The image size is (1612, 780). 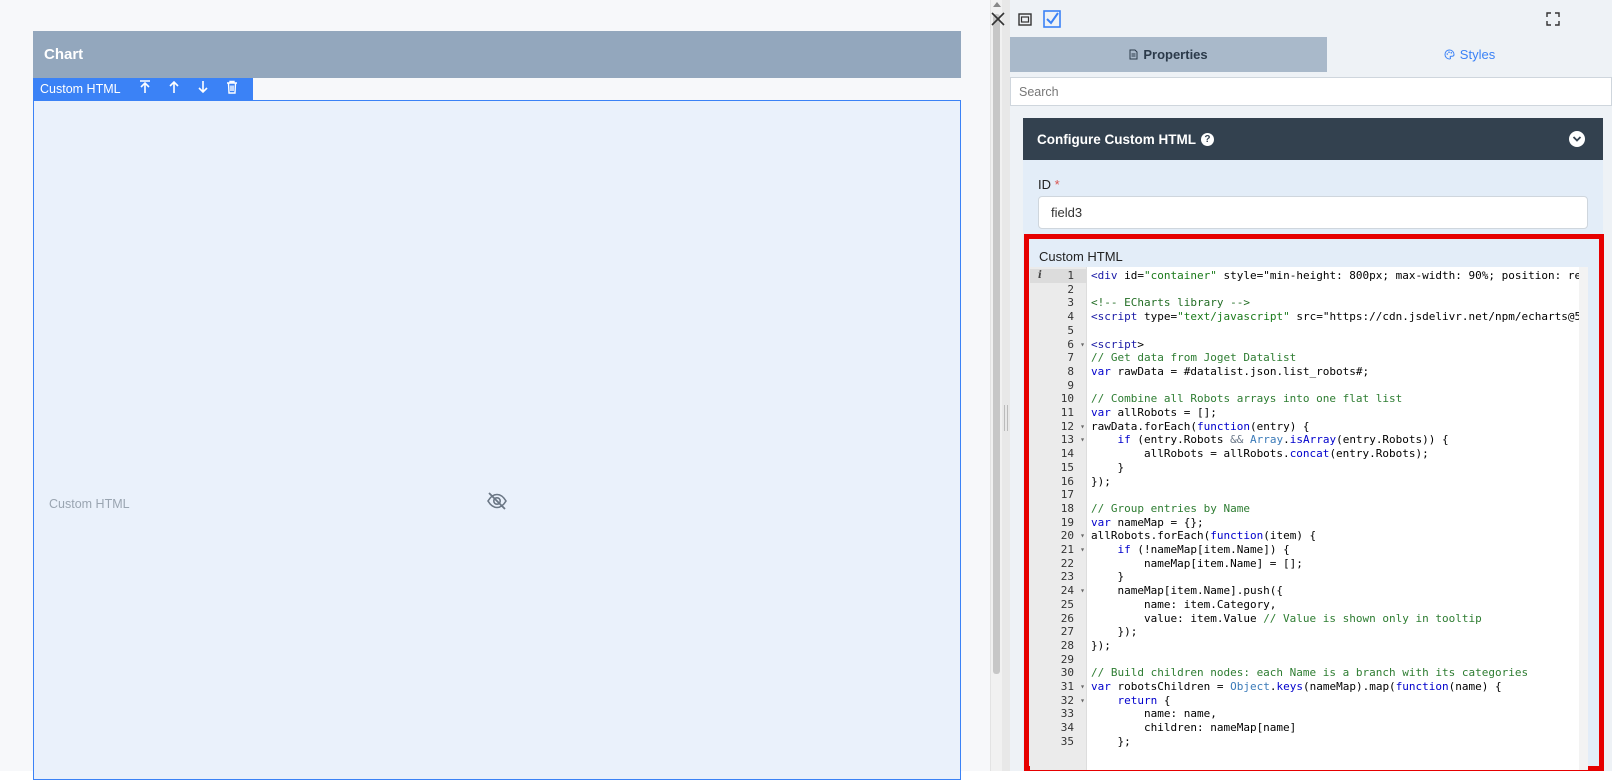 I want to click on line-number-text: 21, so click(x=1067, y=549).